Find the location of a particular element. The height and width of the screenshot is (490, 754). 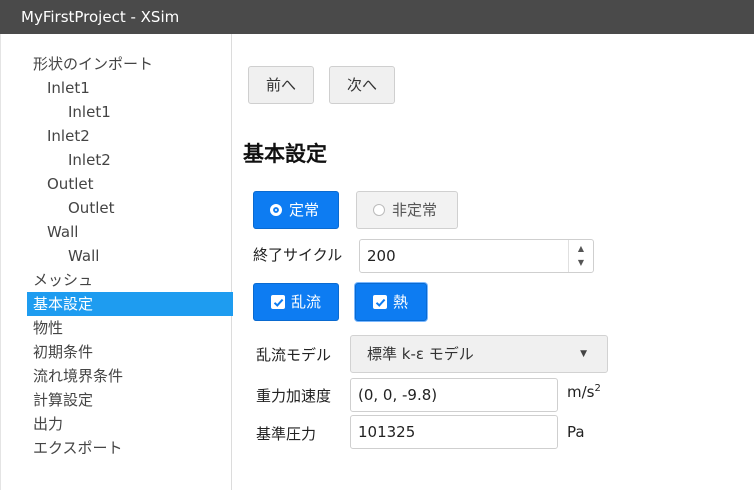

turbulence-model-label: 乱流モデル is located at coordinates (294, 355).